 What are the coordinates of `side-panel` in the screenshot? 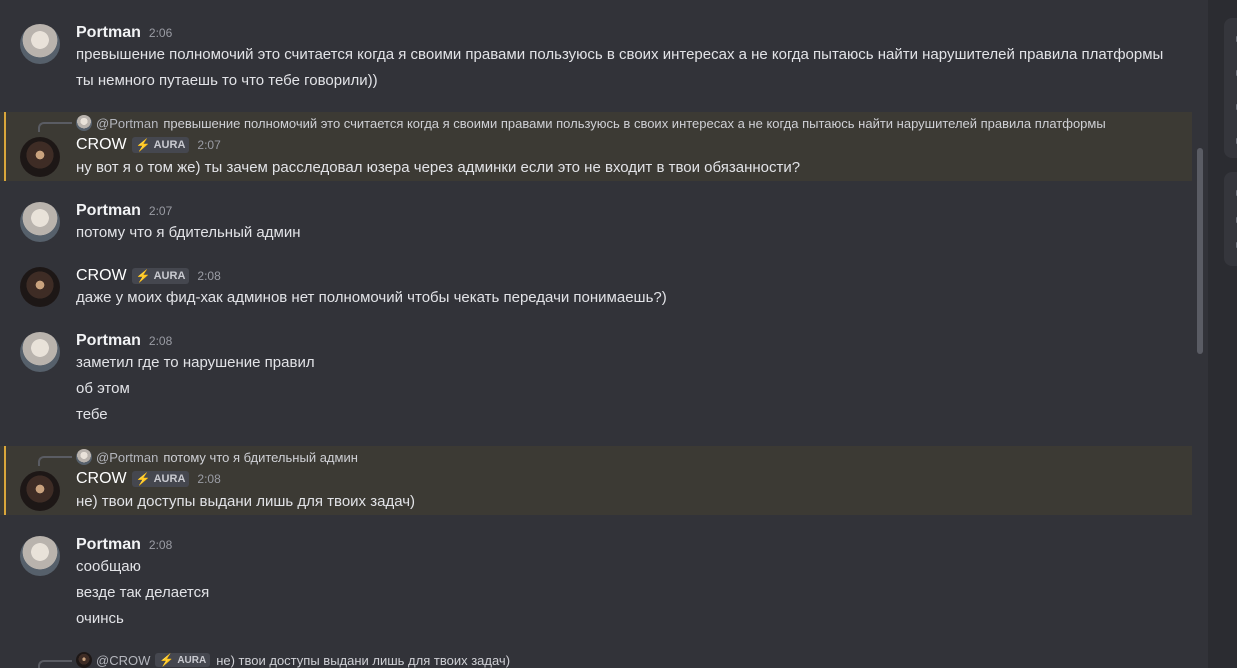 It's located at (1222, 334).